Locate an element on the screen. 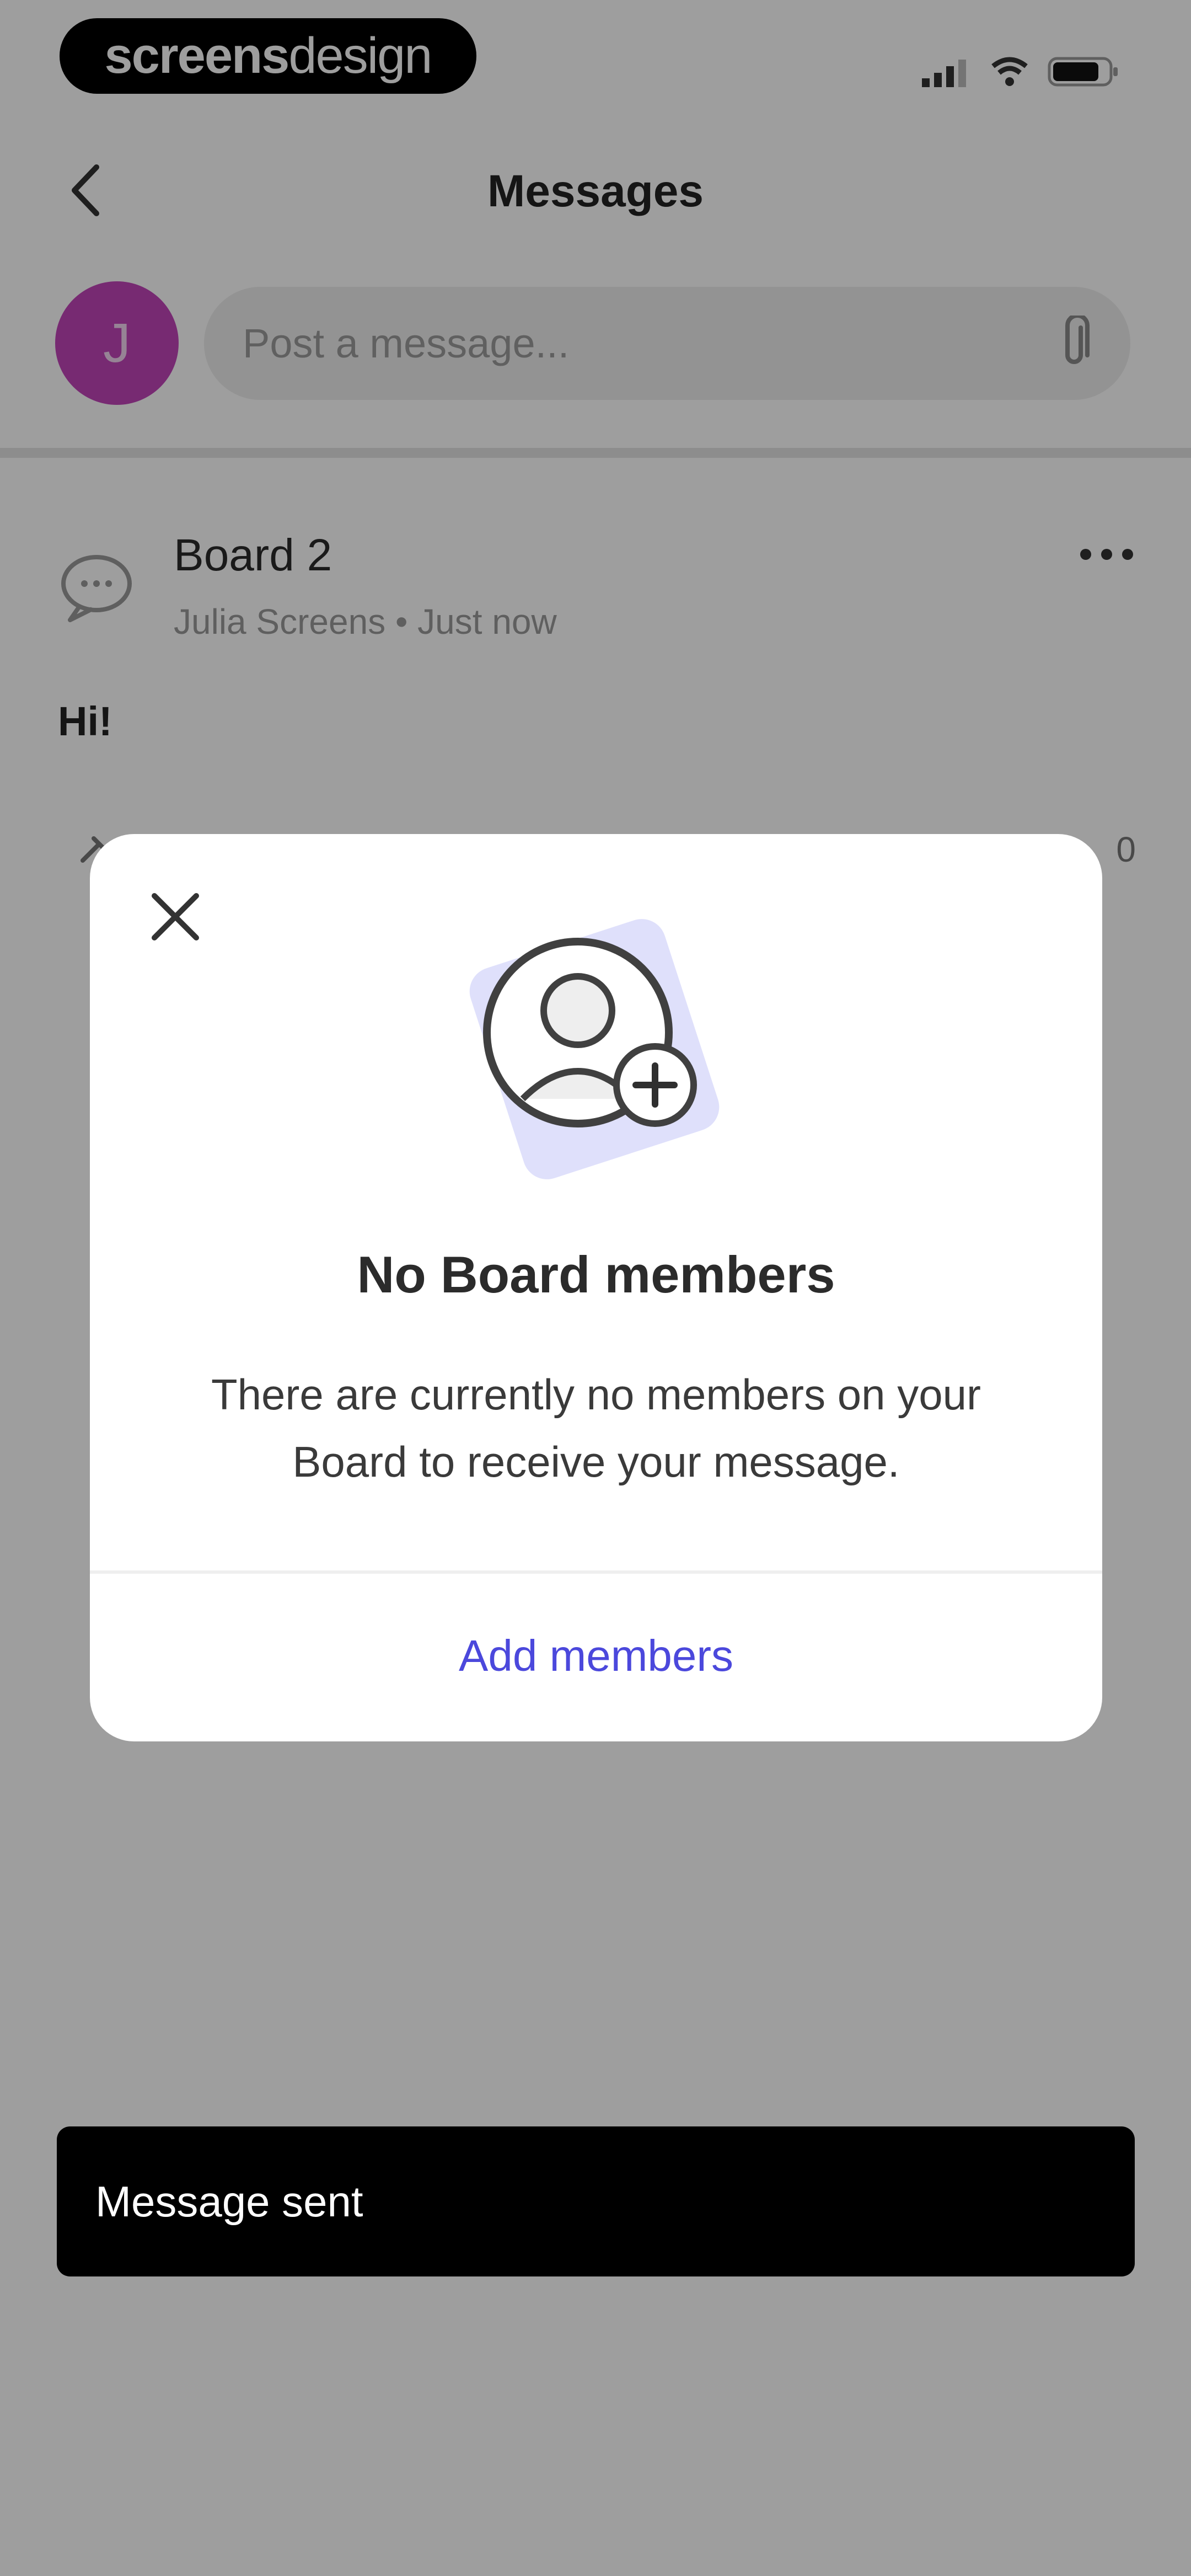  close-icon is located at coordinates (175, 916).